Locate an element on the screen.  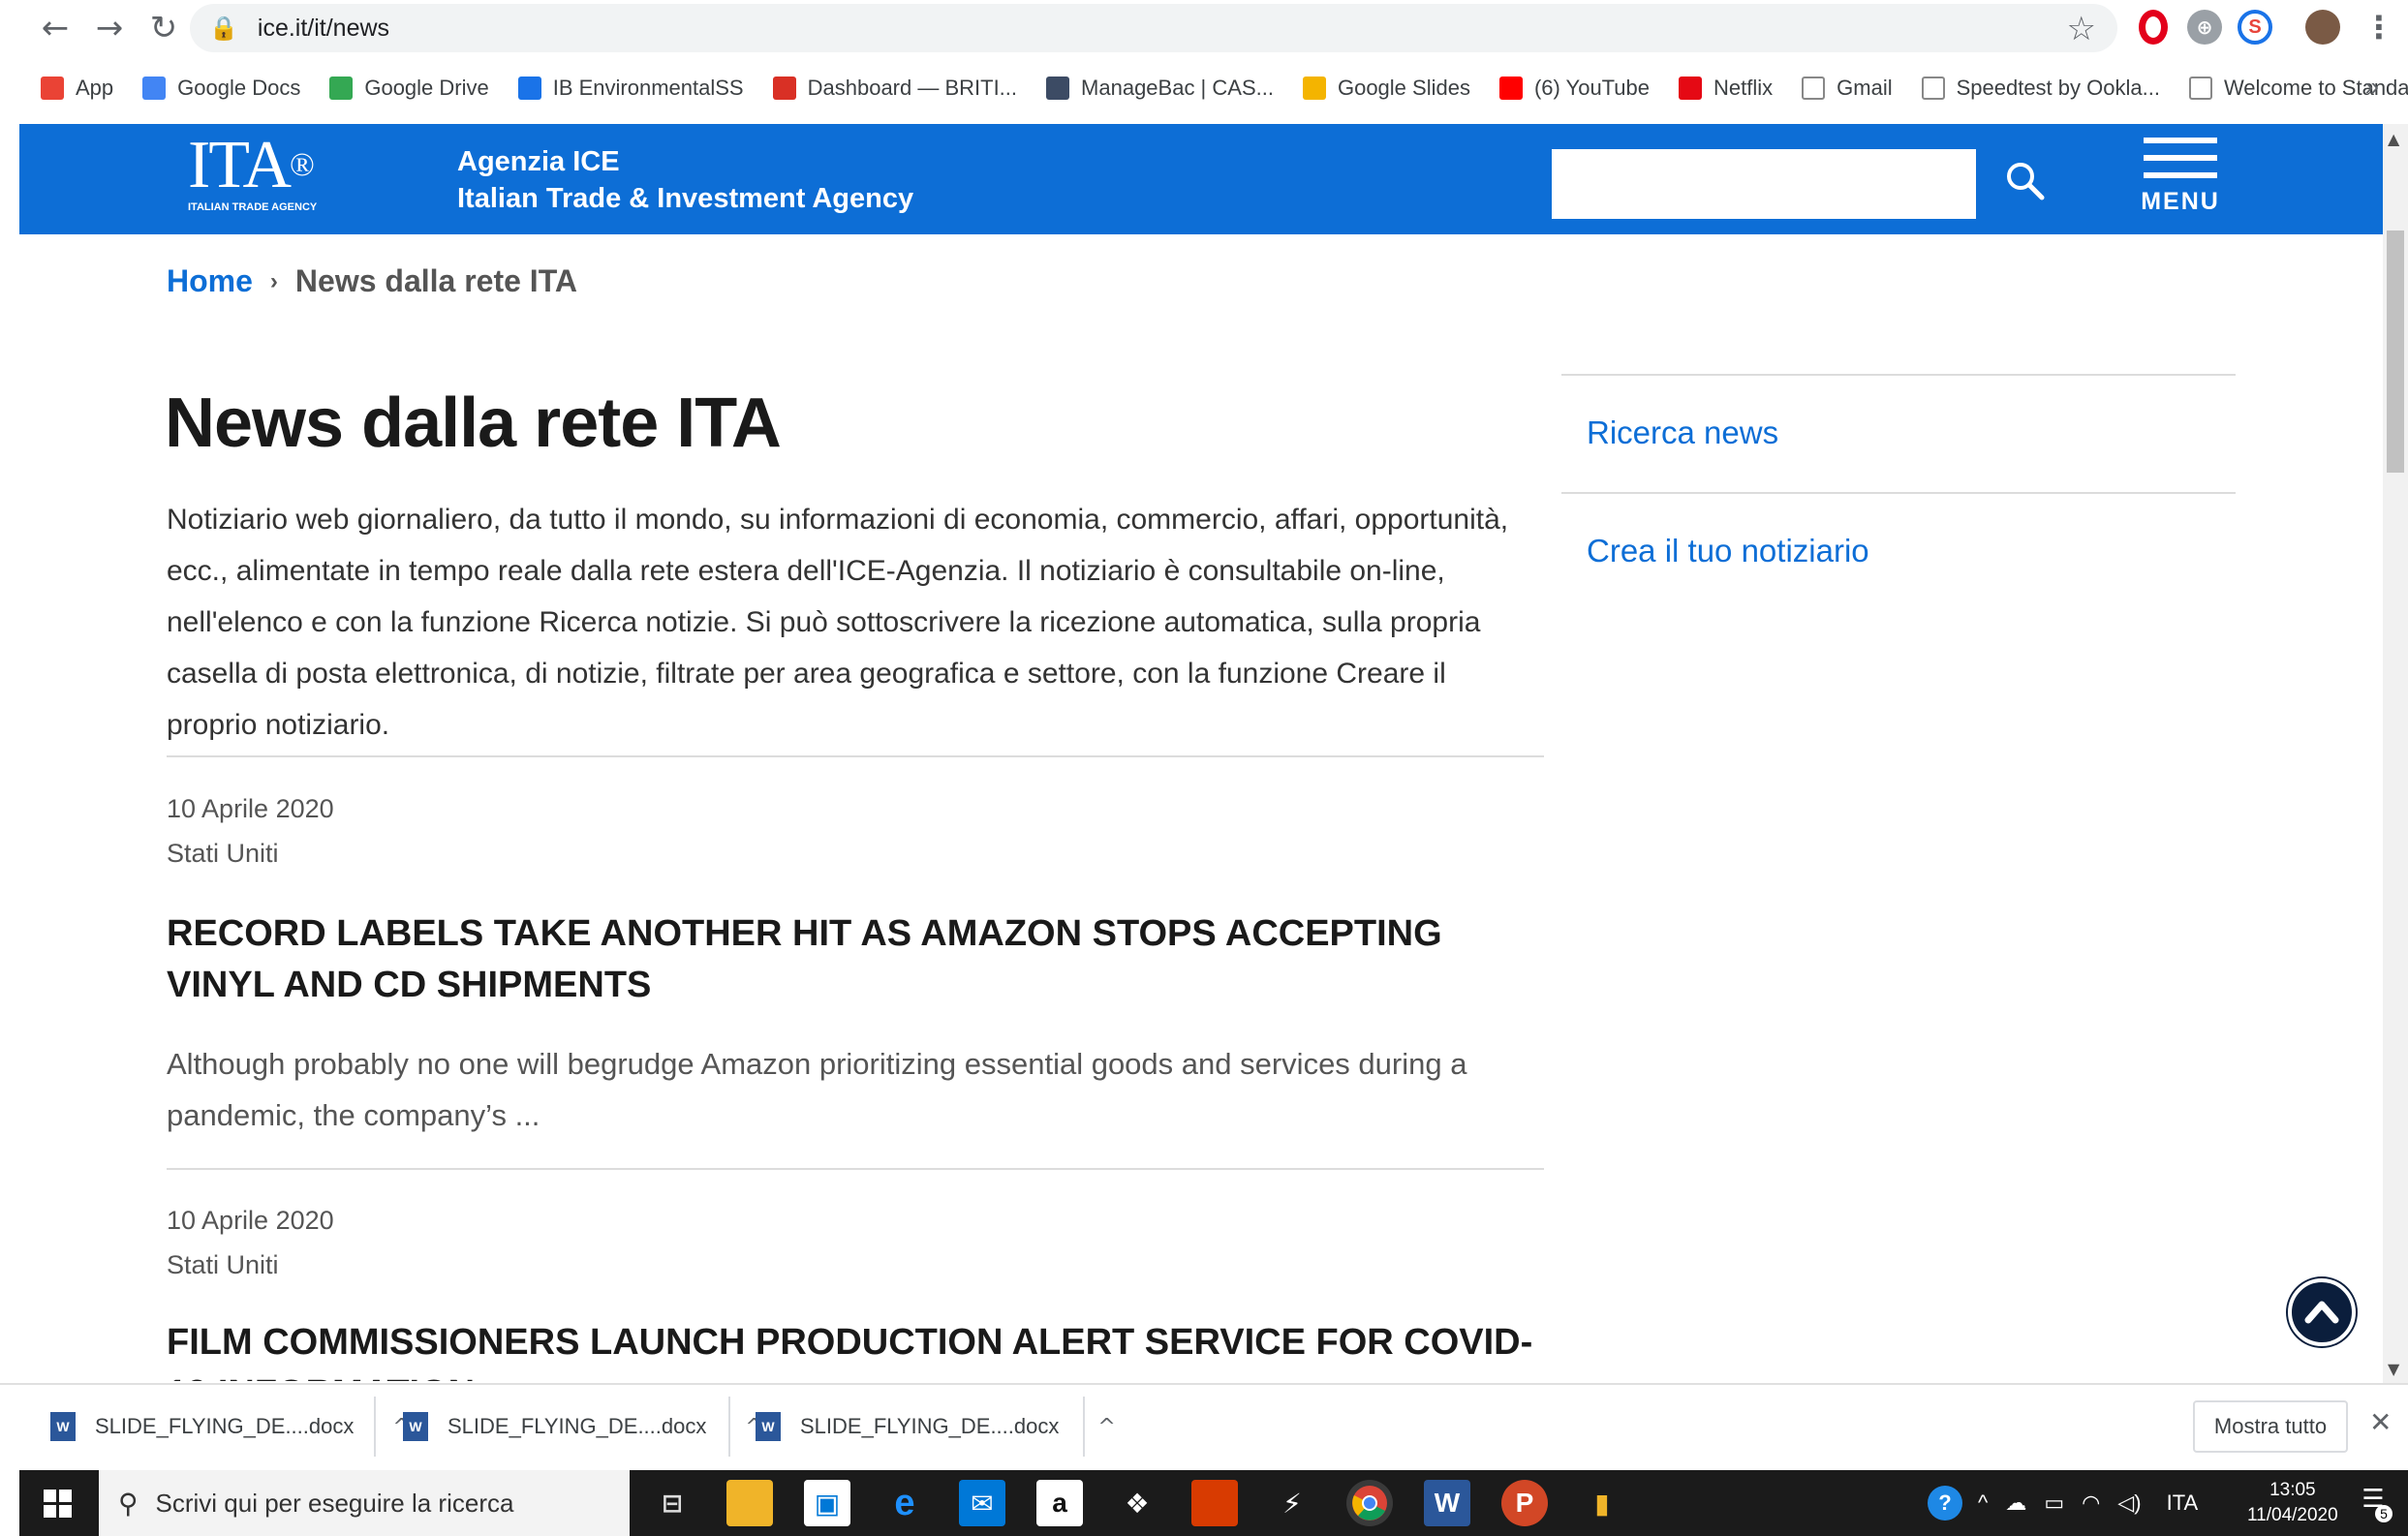
bookmark-item: Gmail is located at coordinates (1847, 88).